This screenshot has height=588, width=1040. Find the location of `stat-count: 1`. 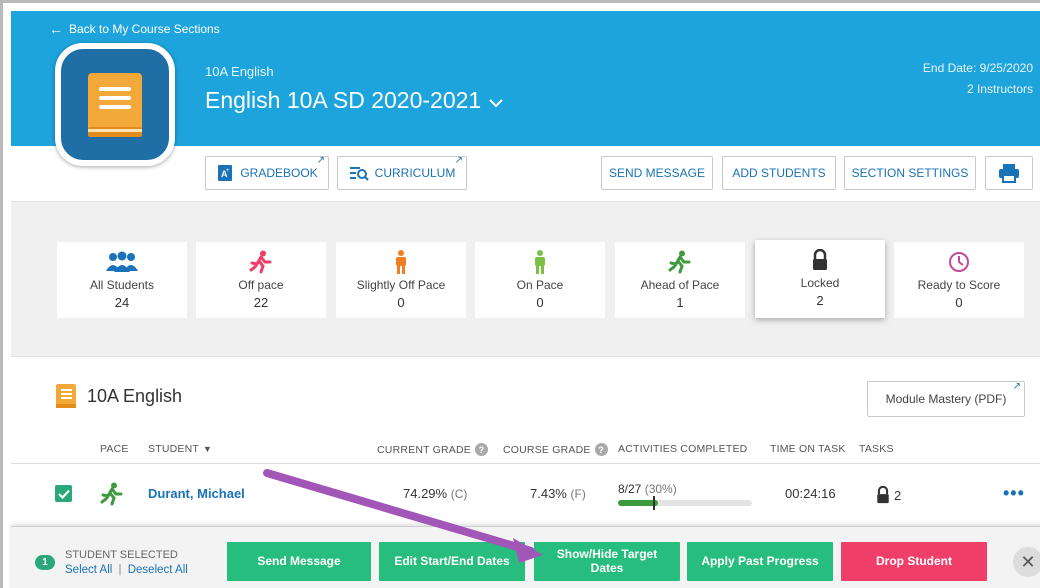

stat-count: 1 is located at coordinates (680, 302).